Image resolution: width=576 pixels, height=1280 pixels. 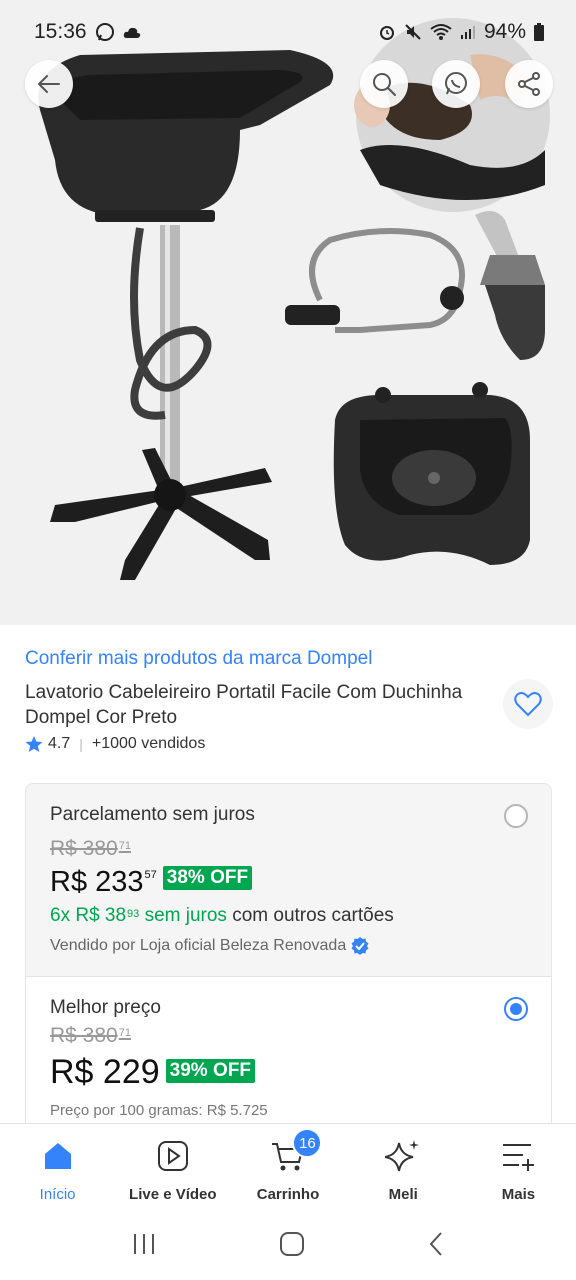 What do you see at coordinates (413, 32) in the screenshot?
I see `mute-icon` at bounding box center [413, 32].